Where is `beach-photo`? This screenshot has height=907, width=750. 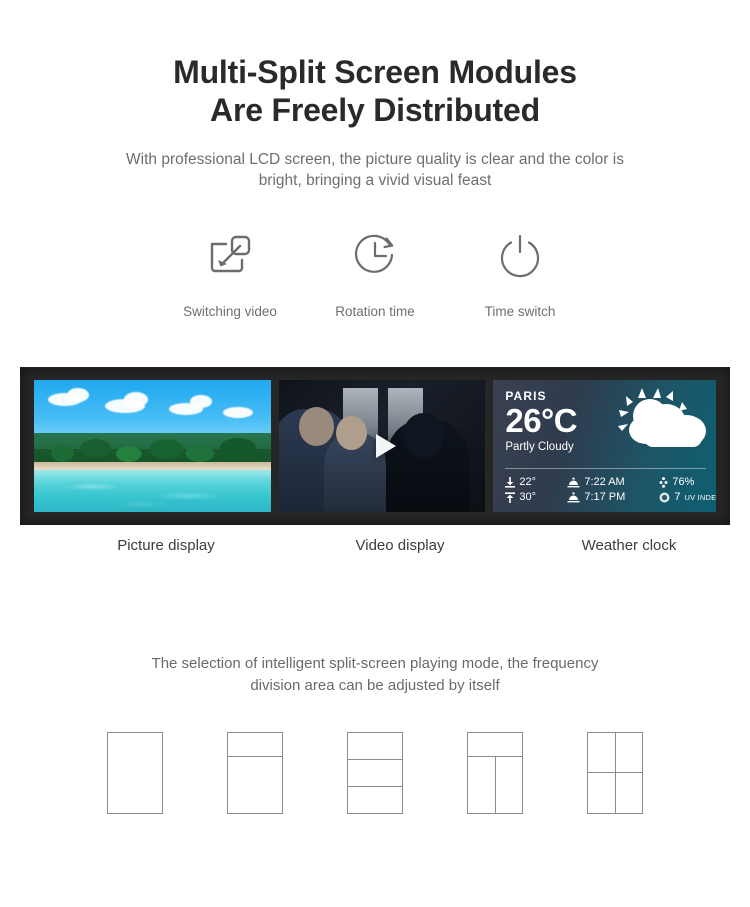
beach-photo is located at coordinates (152, 446).